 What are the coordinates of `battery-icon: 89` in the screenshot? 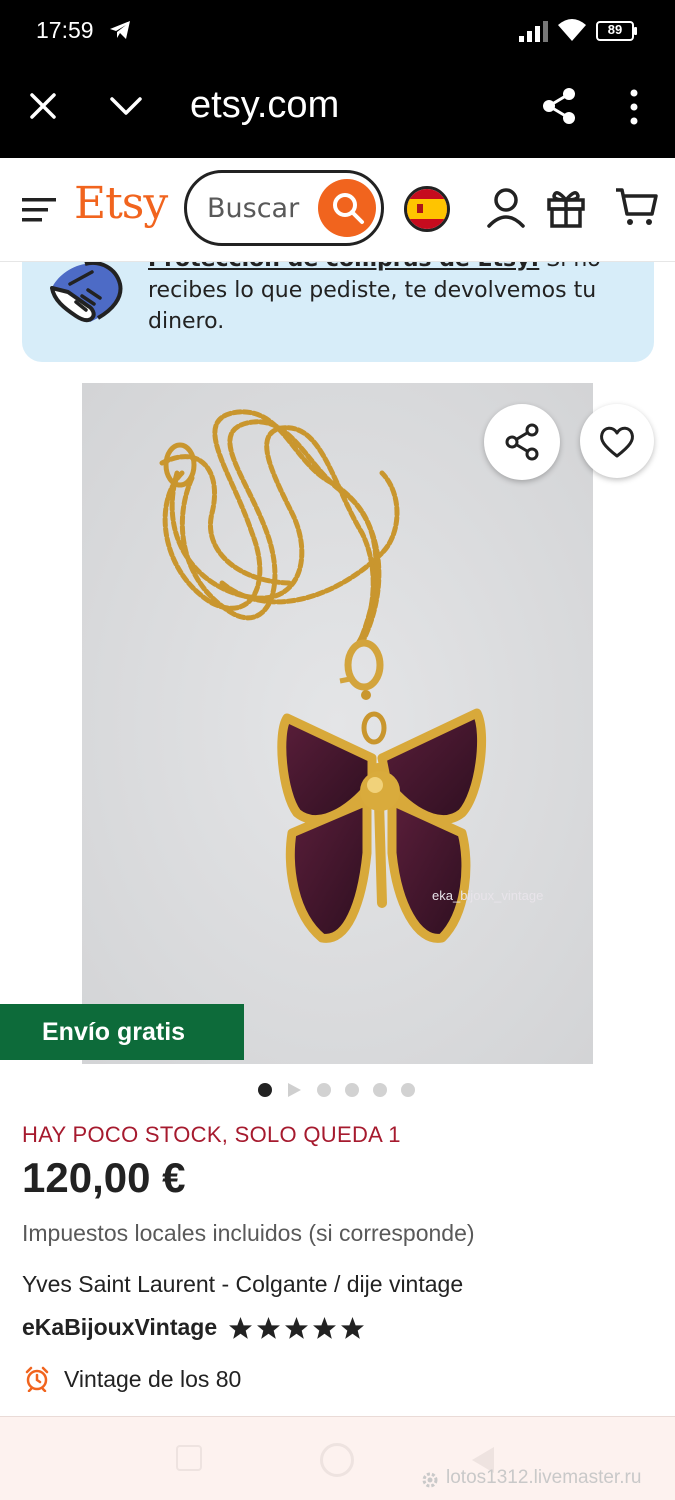 It's located at (617, 31).